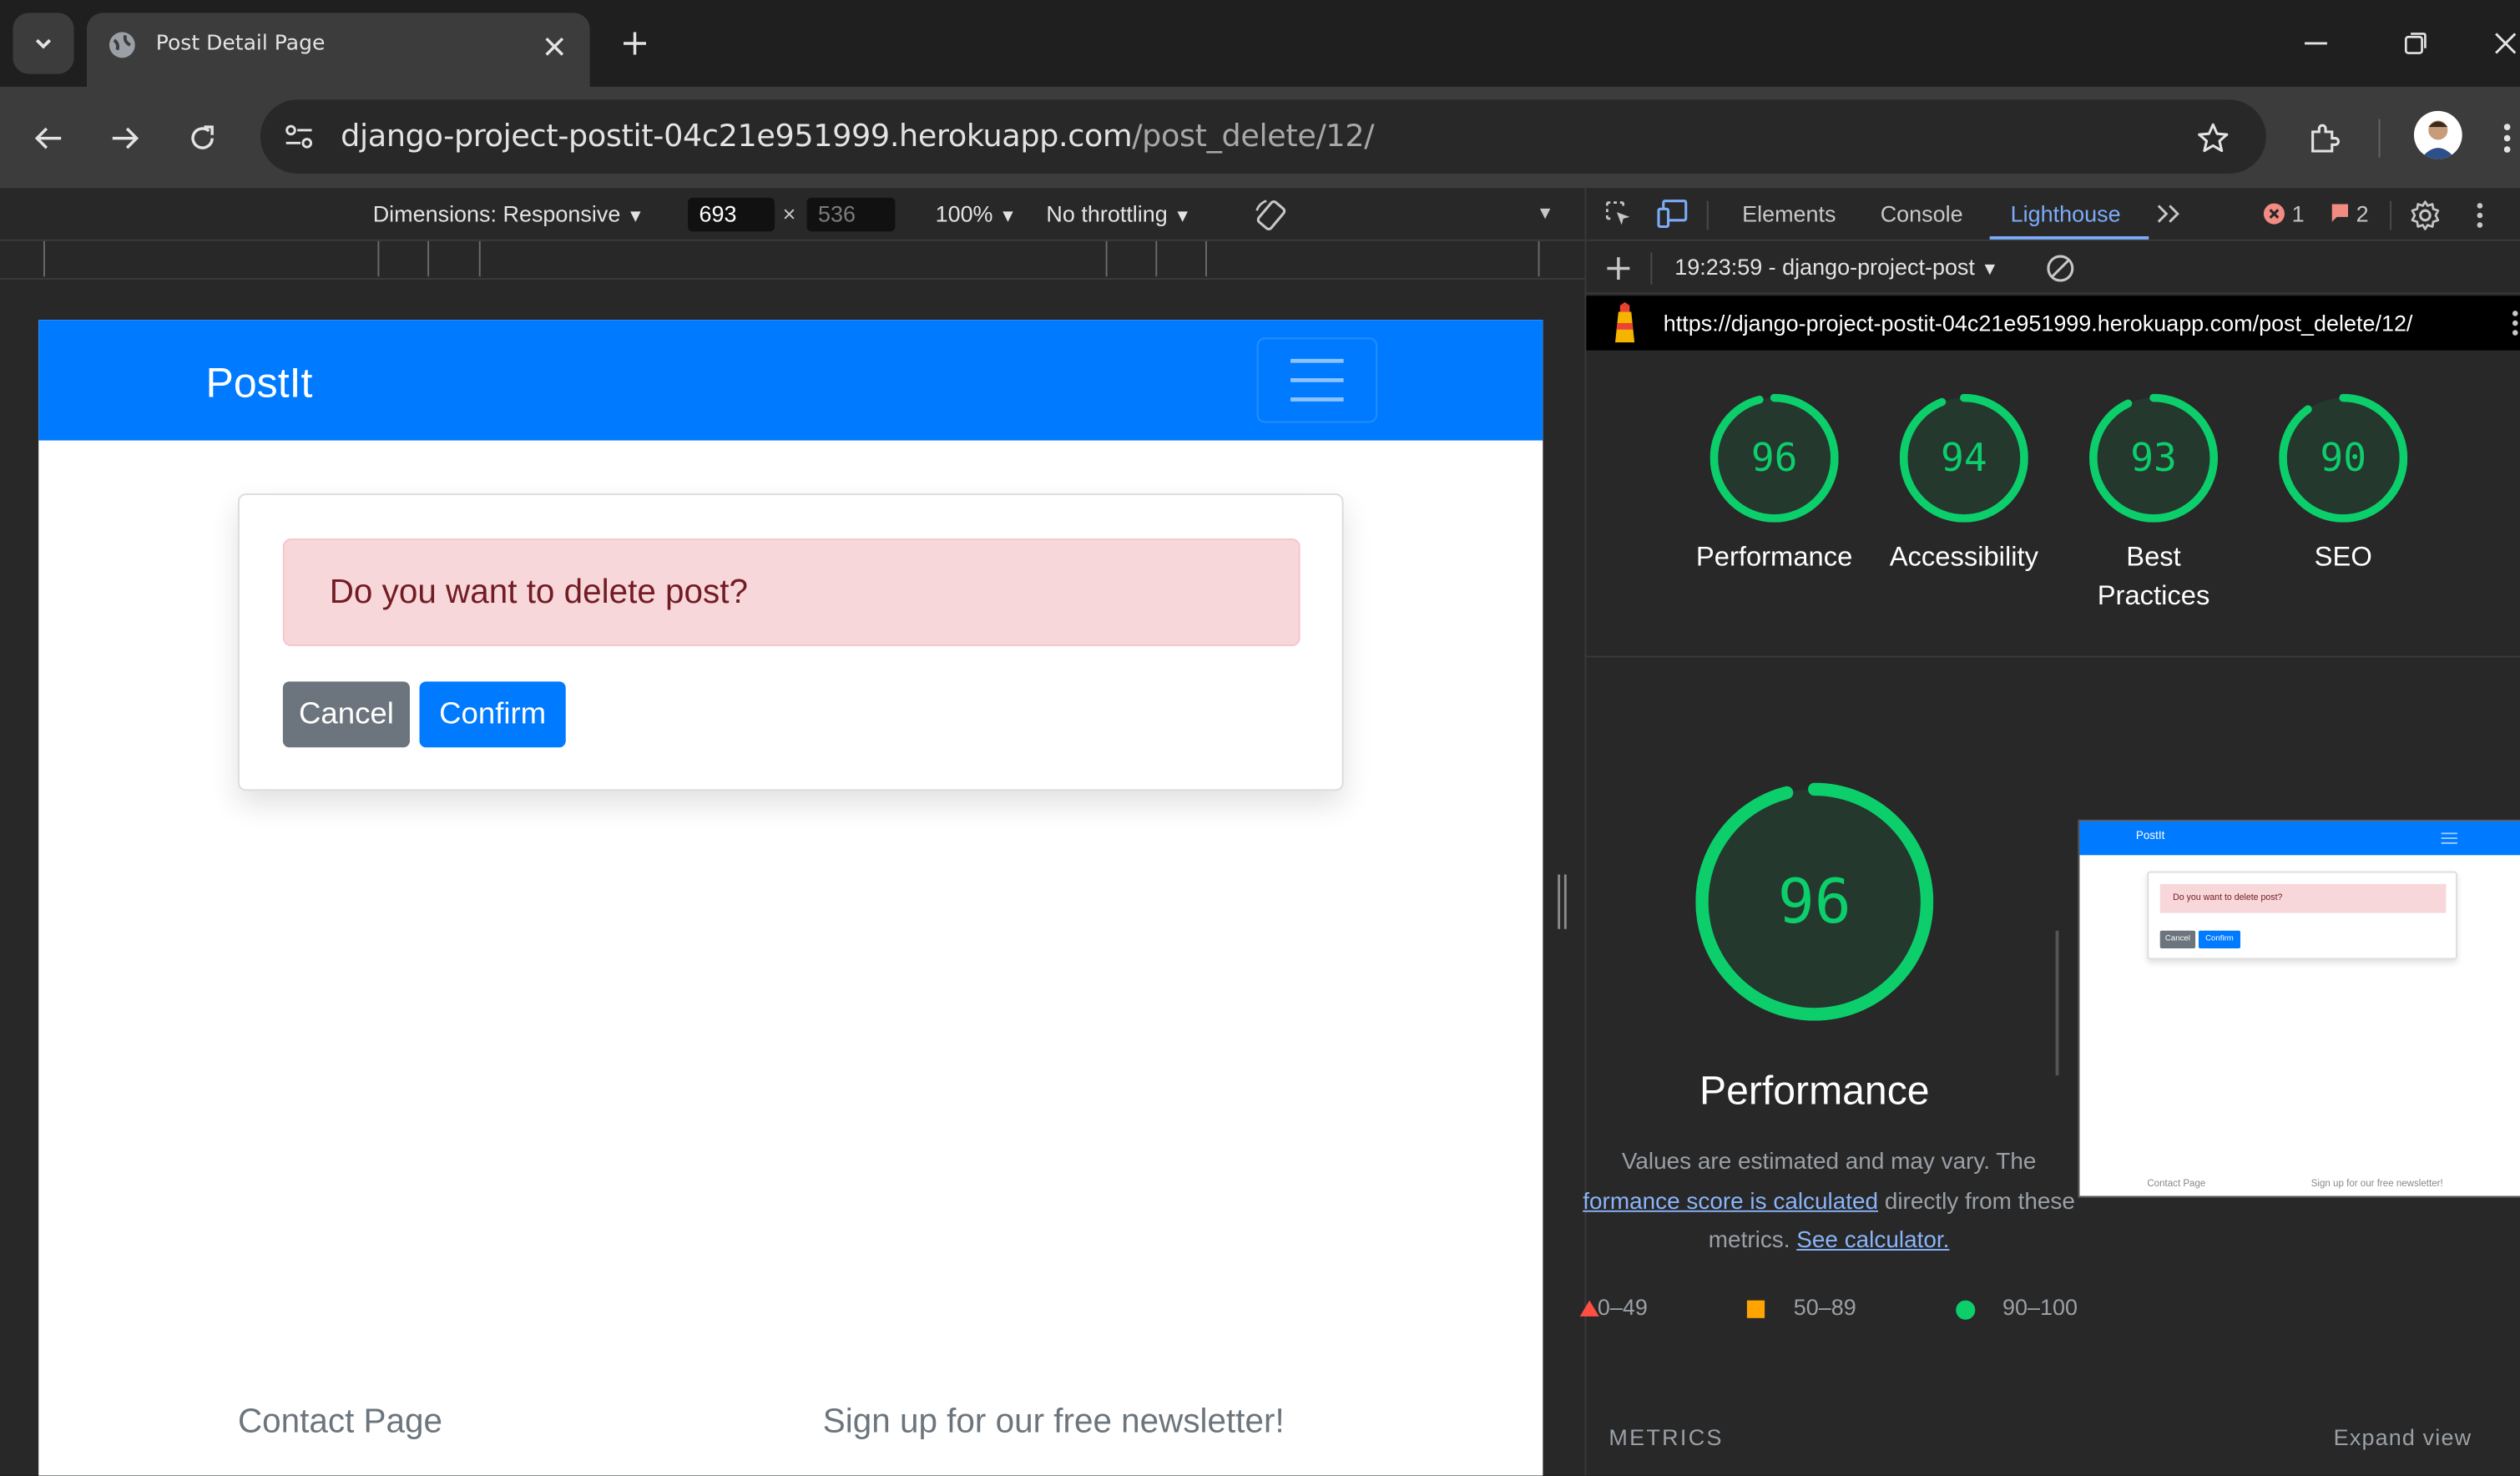 This screenshot has width=2520, height=1476. What do you see at coordinates (1730, 1202) in the screenshot?
I see `score-calculation-link: formance score is calculated` at bounding box center [1730, 1202].